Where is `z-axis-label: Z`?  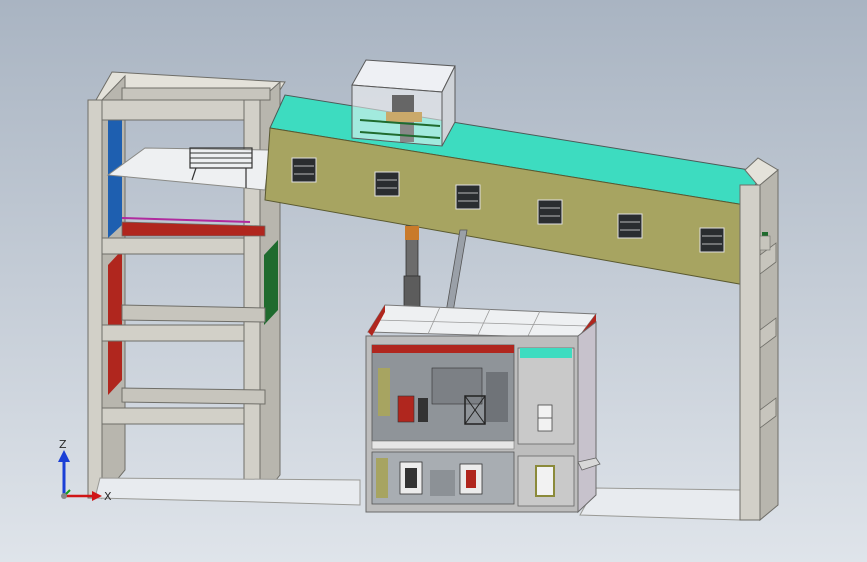 z-axis-label: Z is located at coordinates (63, 444).